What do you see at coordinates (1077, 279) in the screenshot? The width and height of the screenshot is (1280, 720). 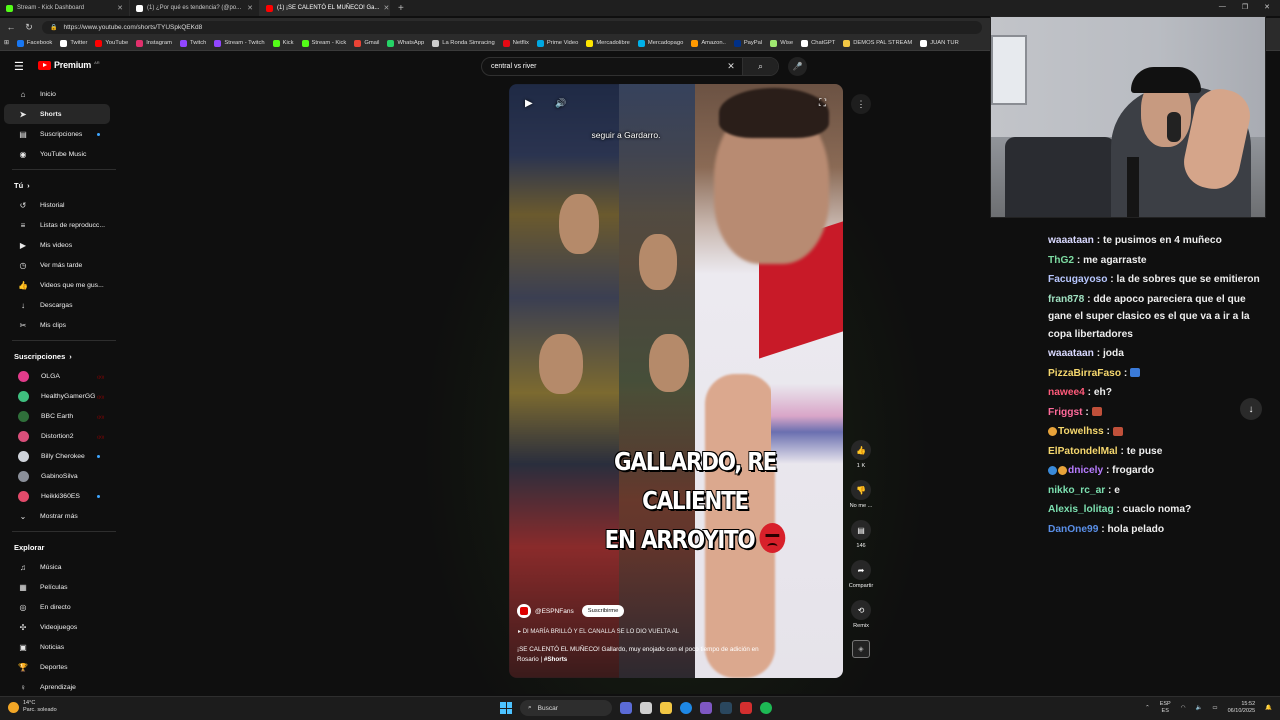 I see `chat-username: Facugayoso` at bounding box center [1077, 279].